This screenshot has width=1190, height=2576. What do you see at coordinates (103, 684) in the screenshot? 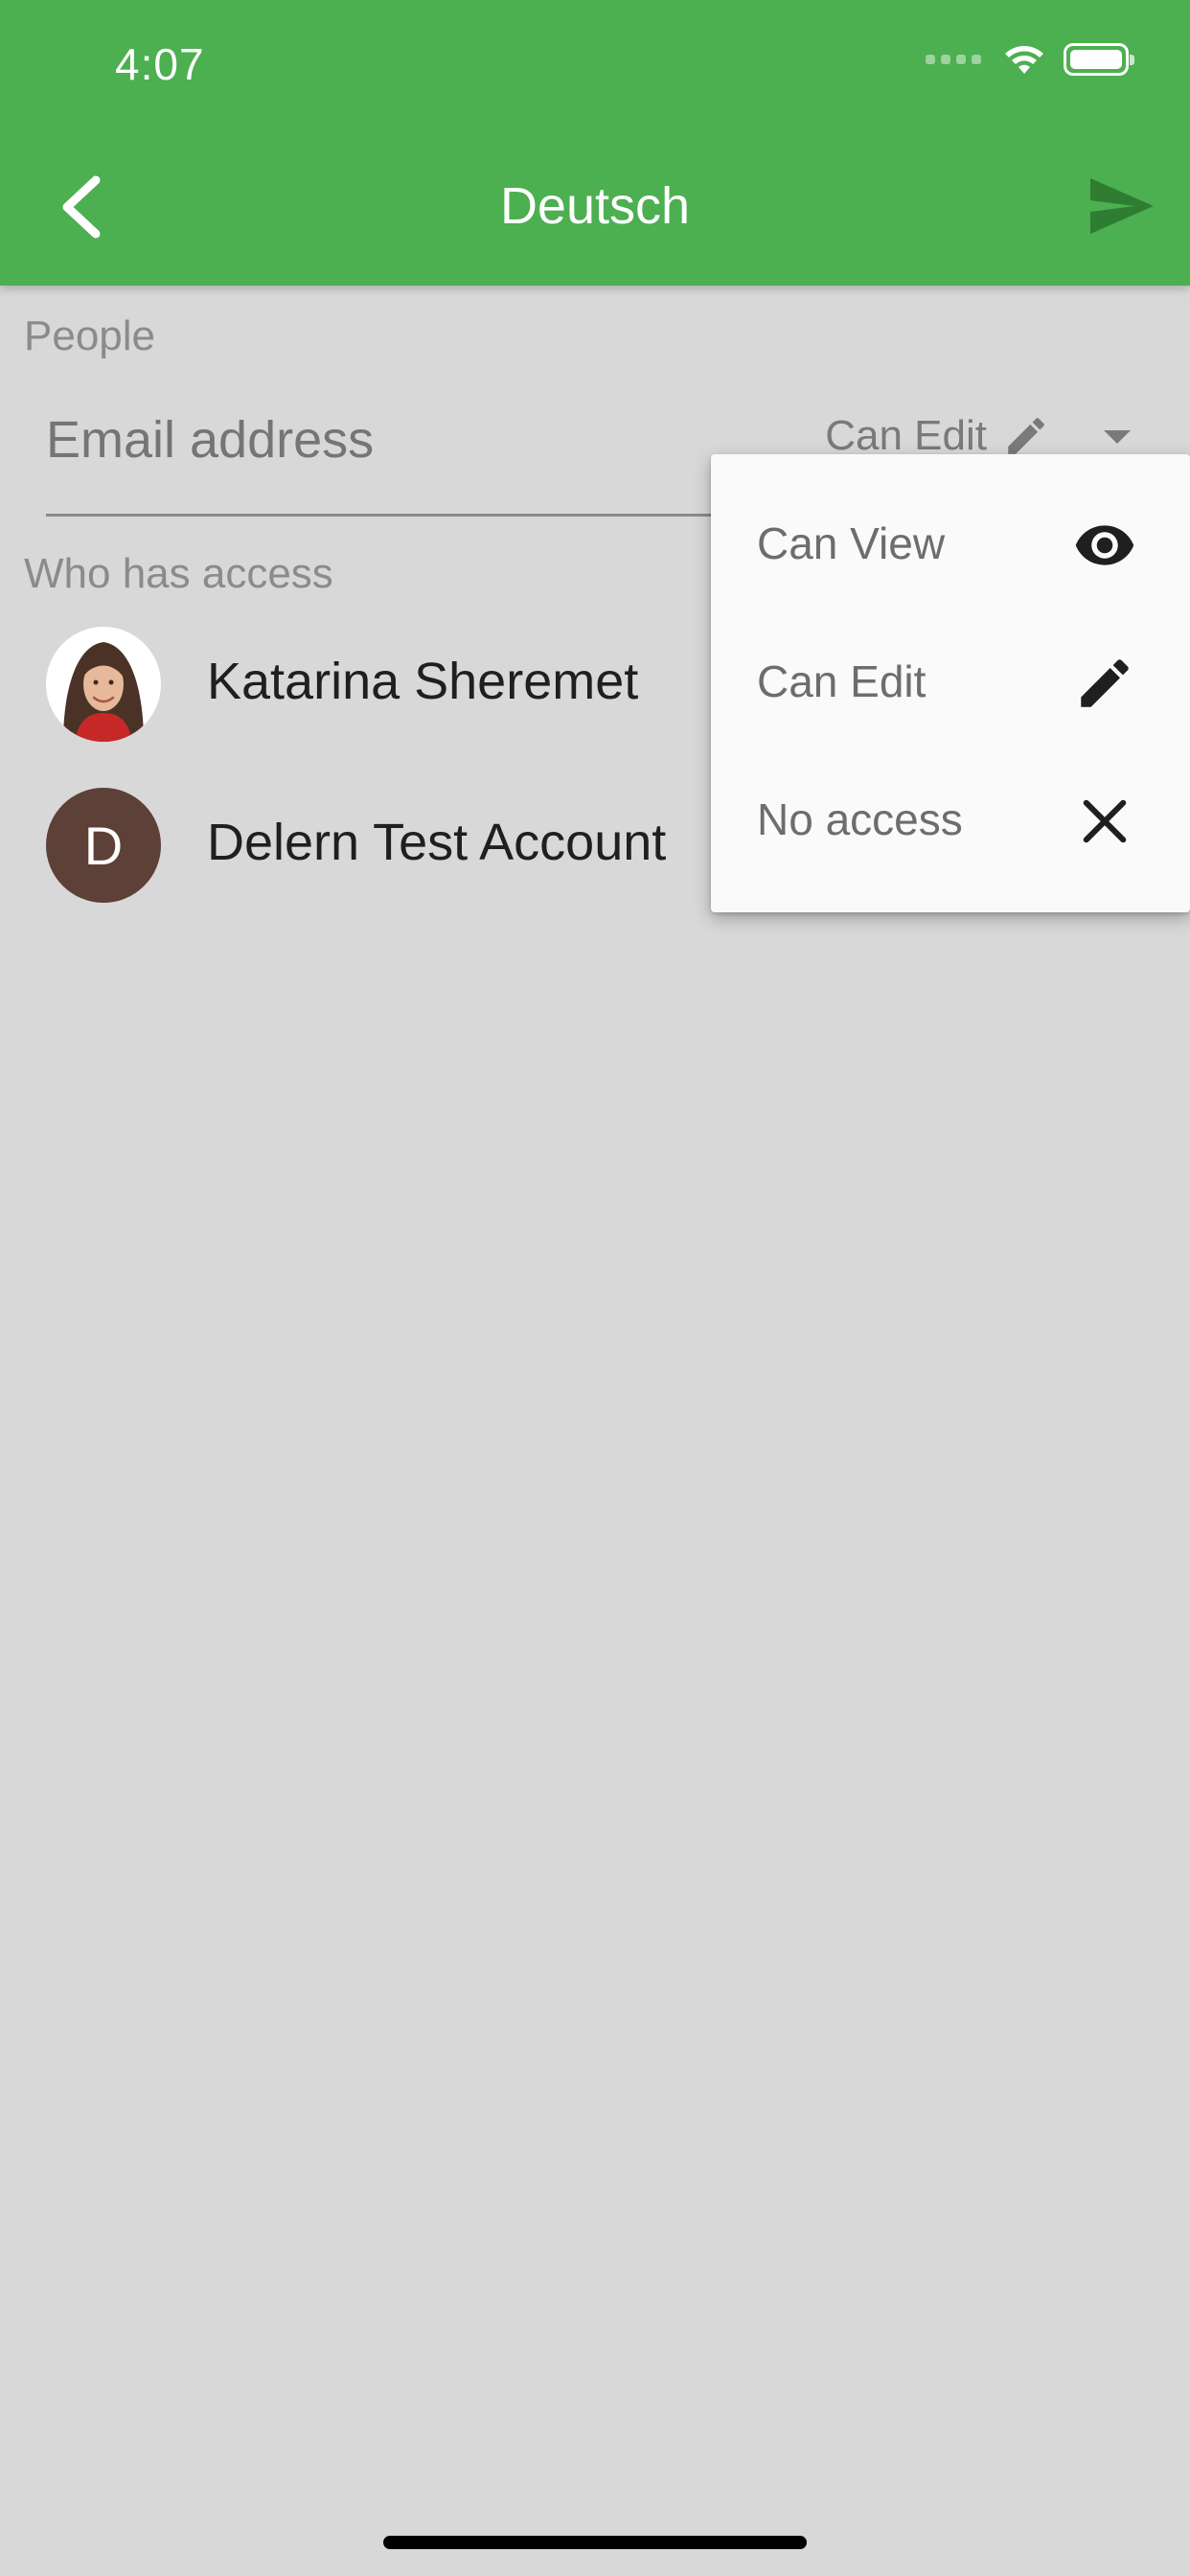
I see `avatar` at bounding box center [103, 684].